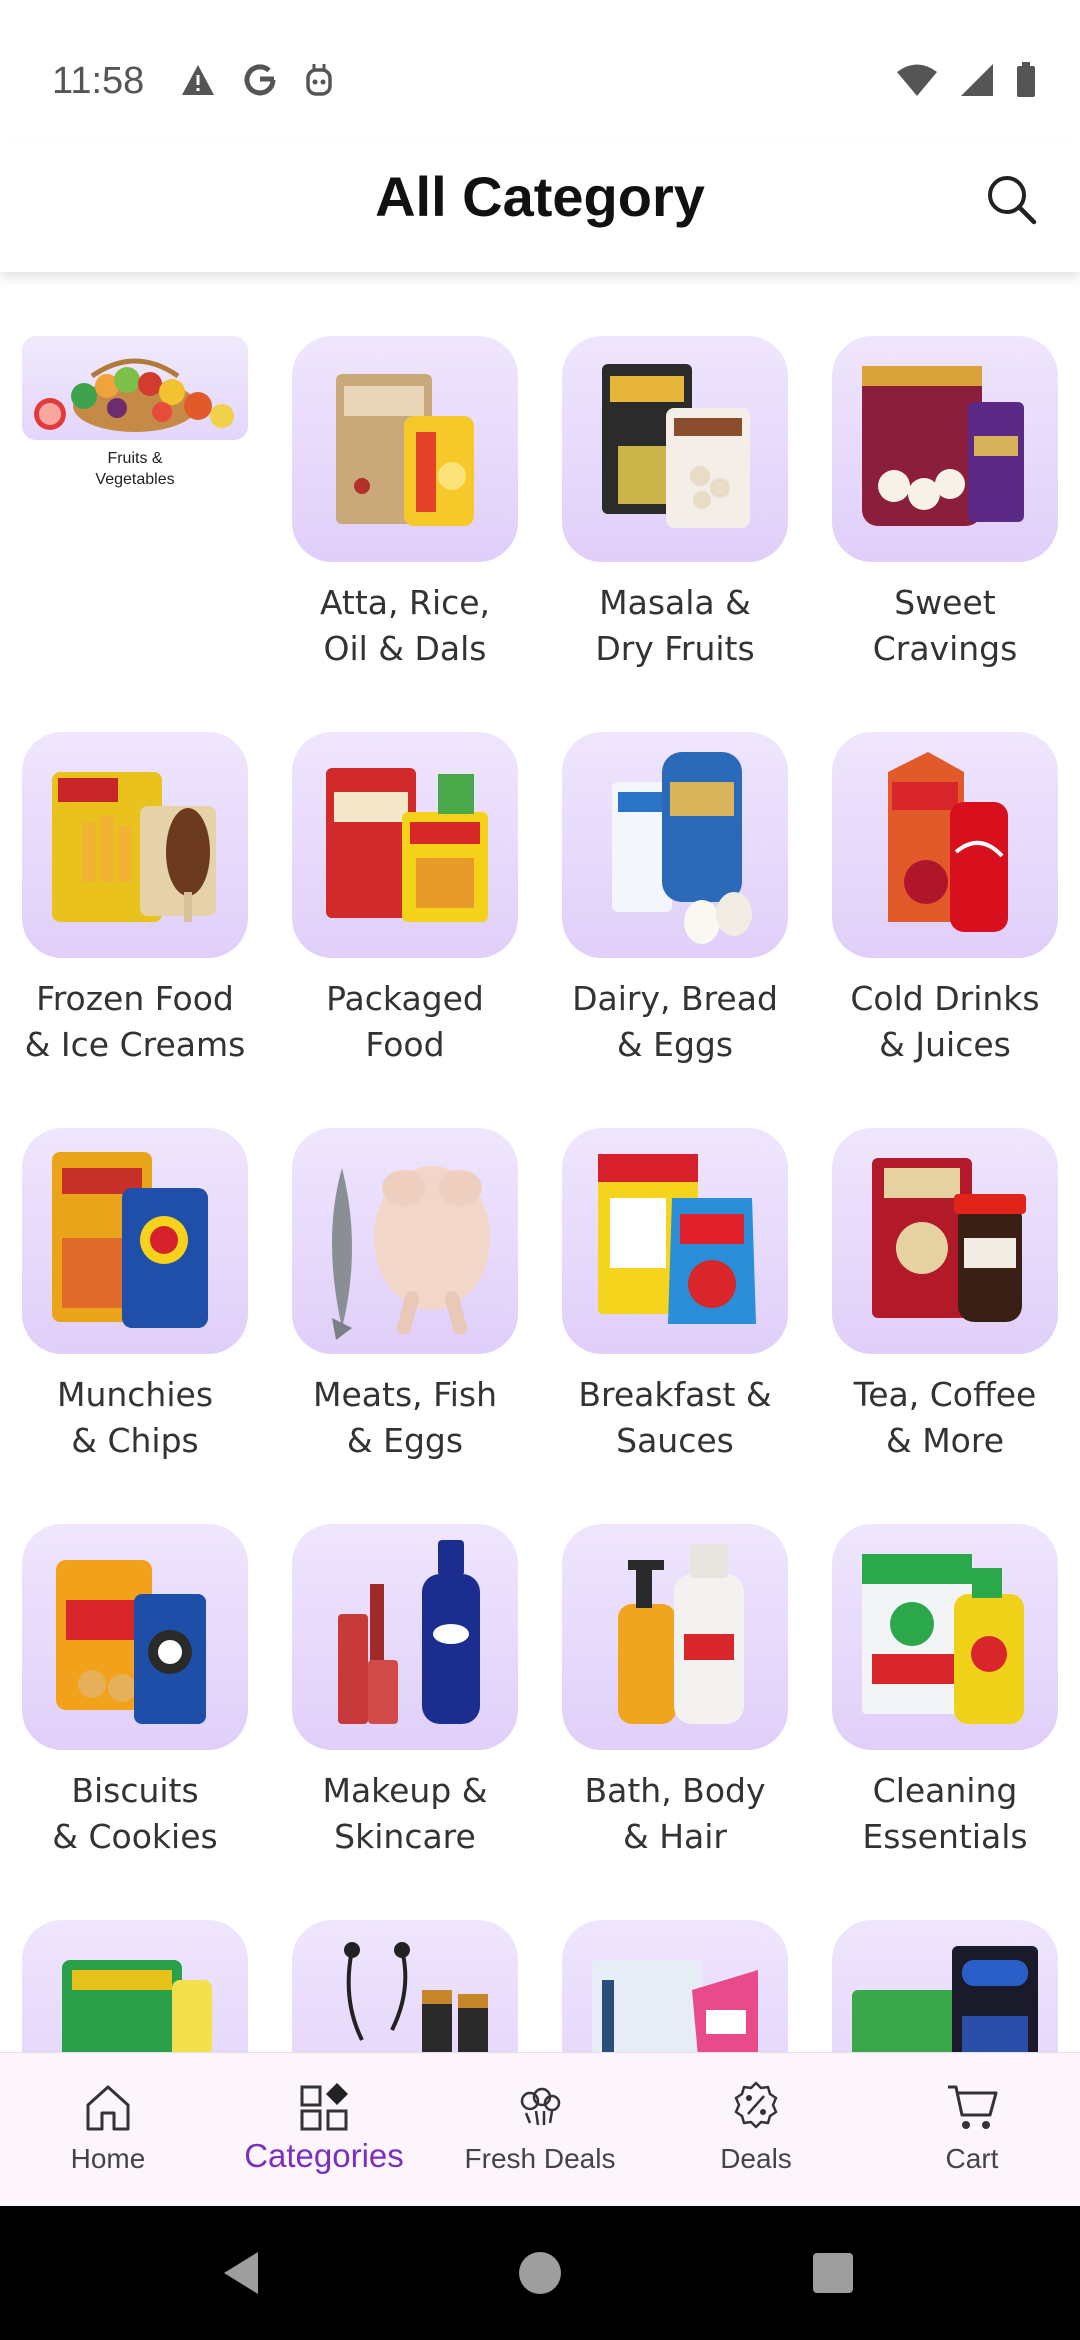  I want to click on category-tile-cleaning-essentials: Cleaning Essentials, so click(945, 1692).